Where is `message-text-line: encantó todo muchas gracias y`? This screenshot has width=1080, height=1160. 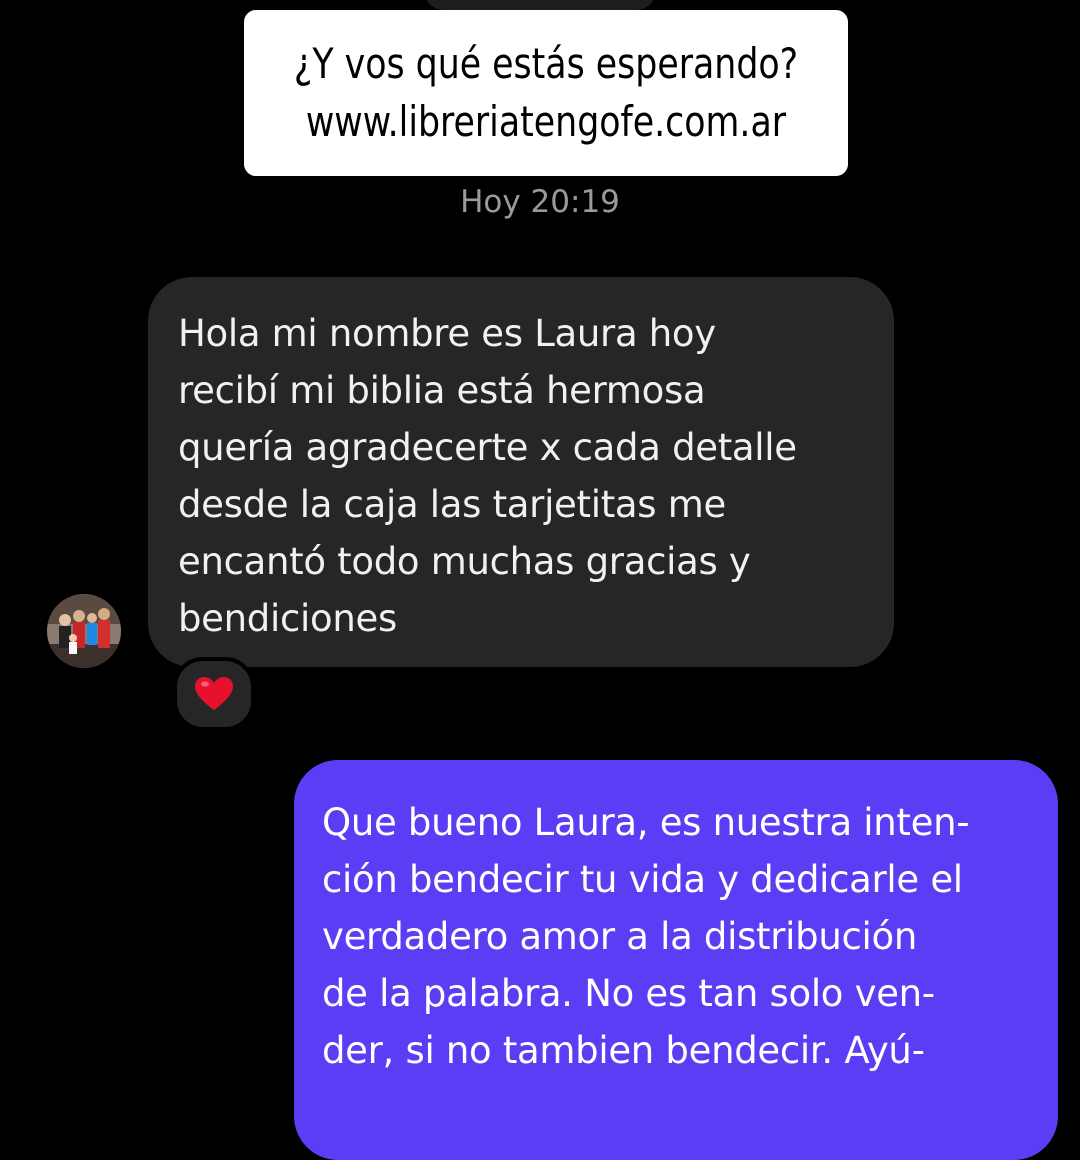
message-text-line: encantó todo muchas gracias y is located at coordinates (464, 561).